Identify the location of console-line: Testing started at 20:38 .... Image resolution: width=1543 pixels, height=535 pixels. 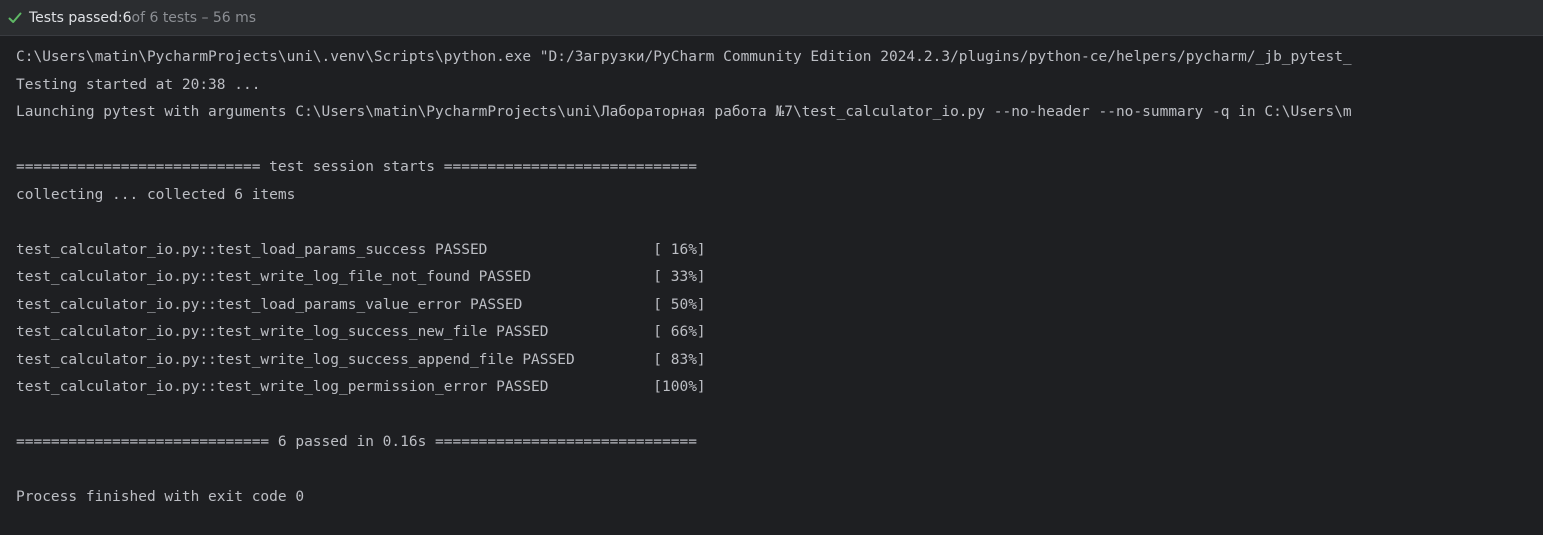
(138, 84).